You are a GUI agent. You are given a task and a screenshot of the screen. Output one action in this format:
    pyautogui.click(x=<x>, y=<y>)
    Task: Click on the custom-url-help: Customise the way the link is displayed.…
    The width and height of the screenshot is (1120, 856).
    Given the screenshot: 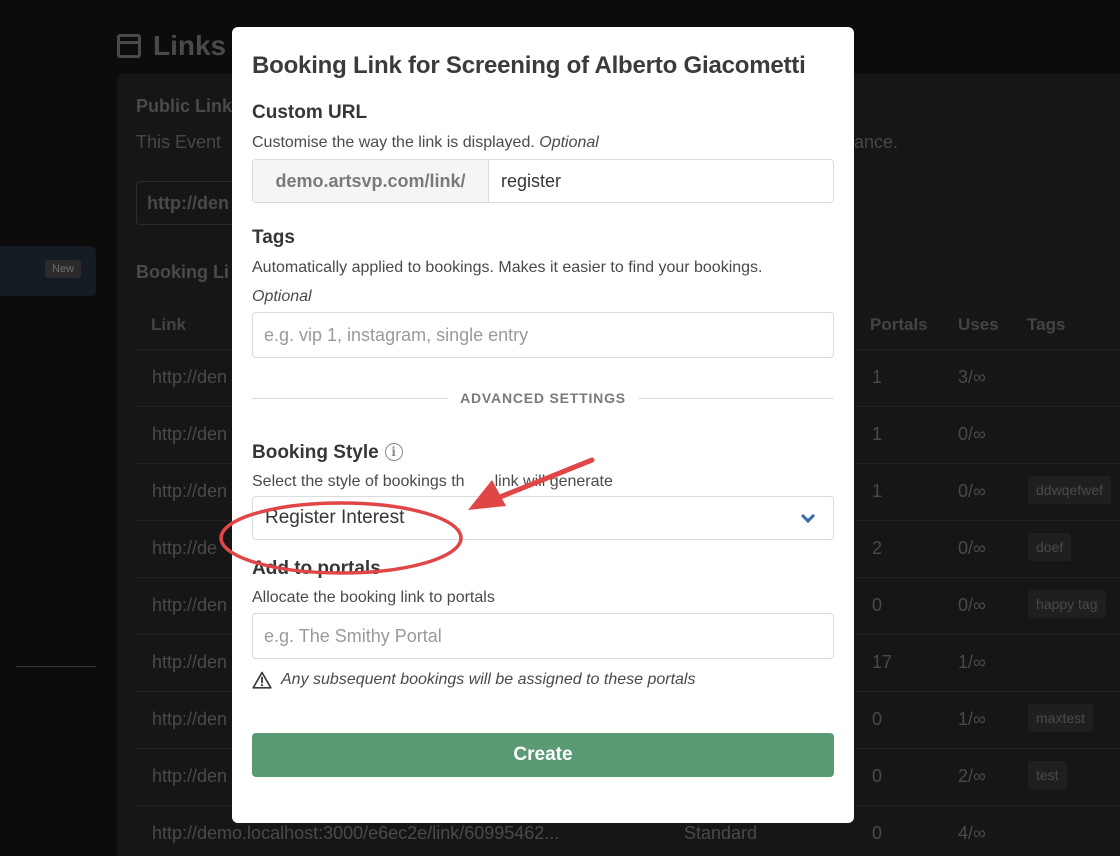 What is the action you would take?
    pyautogui.click(x=543, y=142)
    